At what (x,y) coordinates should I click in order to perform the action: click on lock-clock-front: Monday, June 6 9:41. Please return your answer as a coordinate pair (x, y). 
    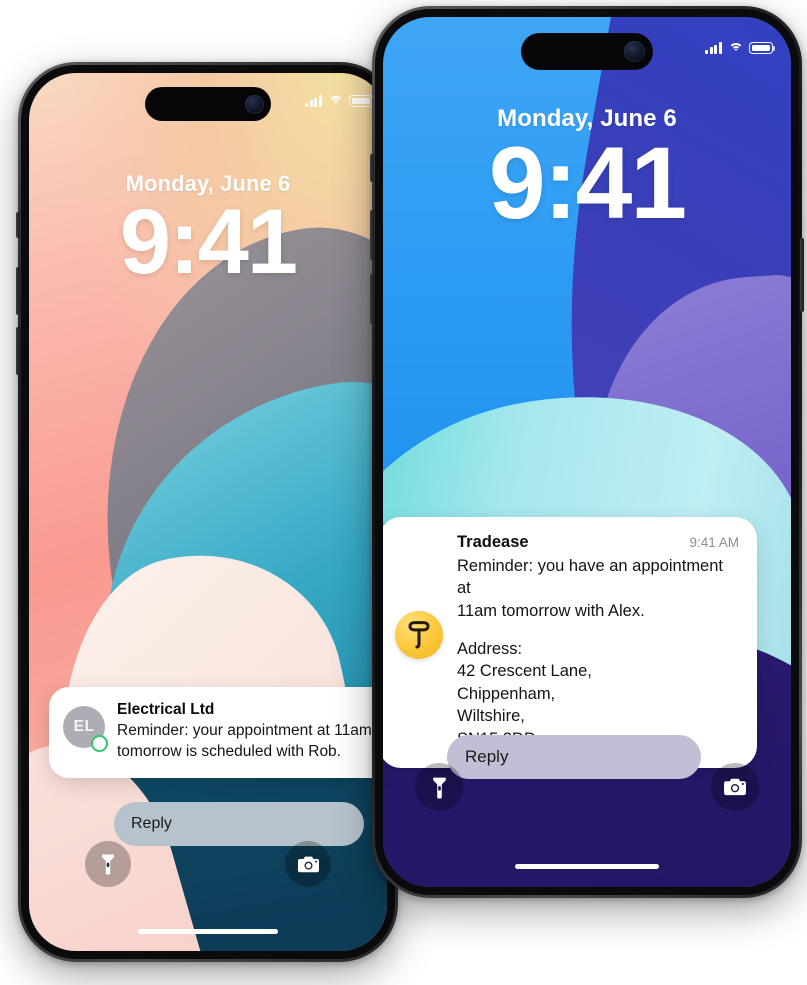
    Looking at the image, I should click on (587, 172).